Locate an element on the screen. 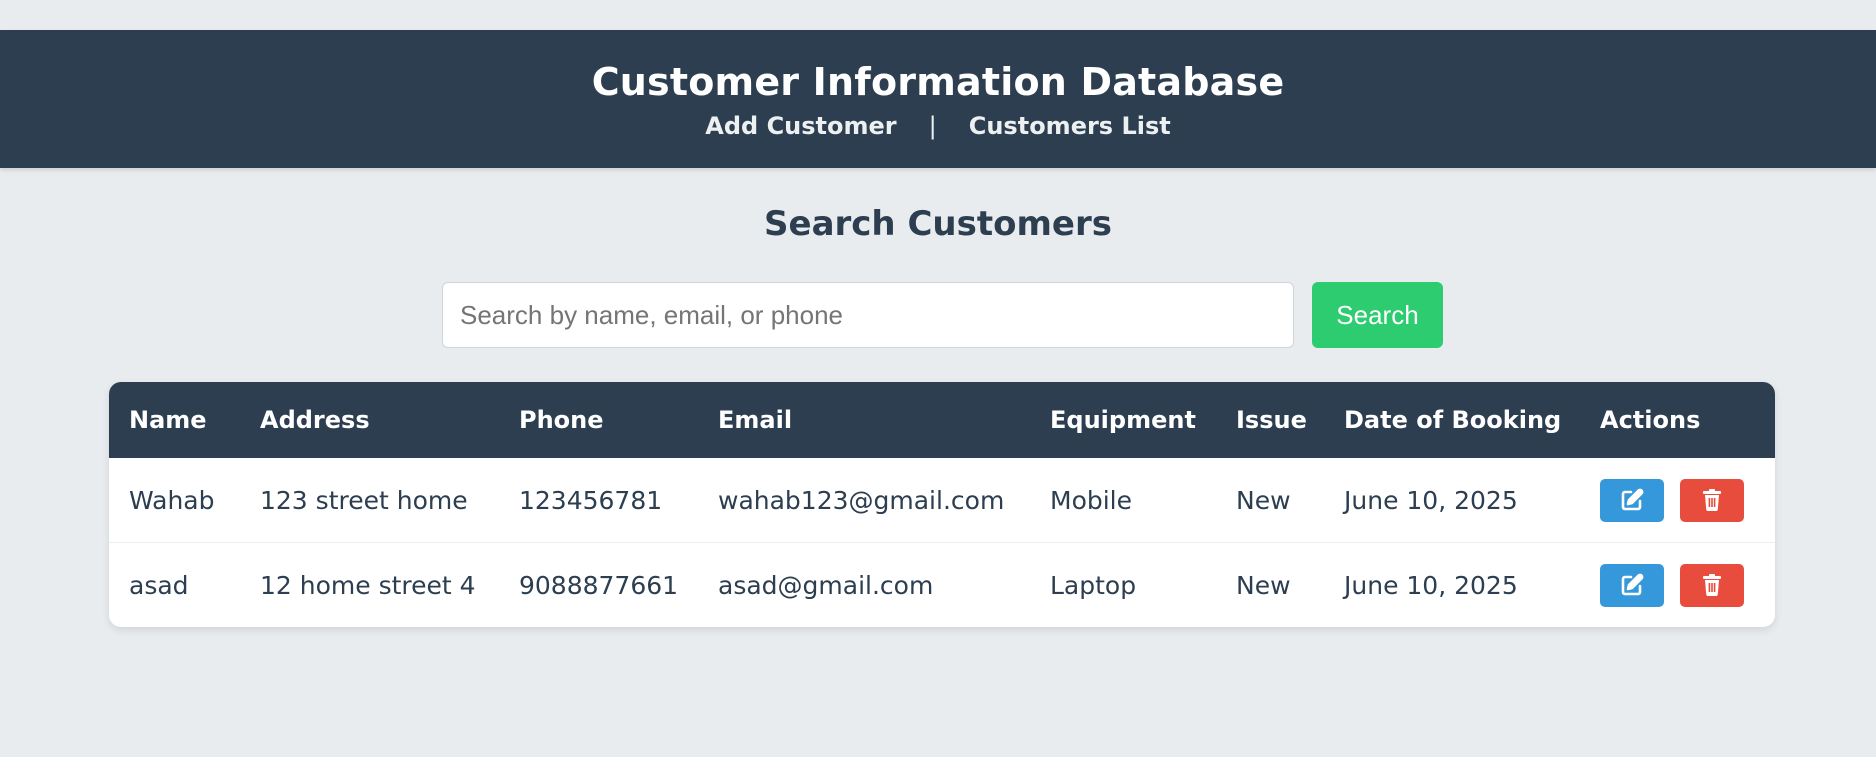  cell-phone: 9088877661 is located at coordinates (599, 585).